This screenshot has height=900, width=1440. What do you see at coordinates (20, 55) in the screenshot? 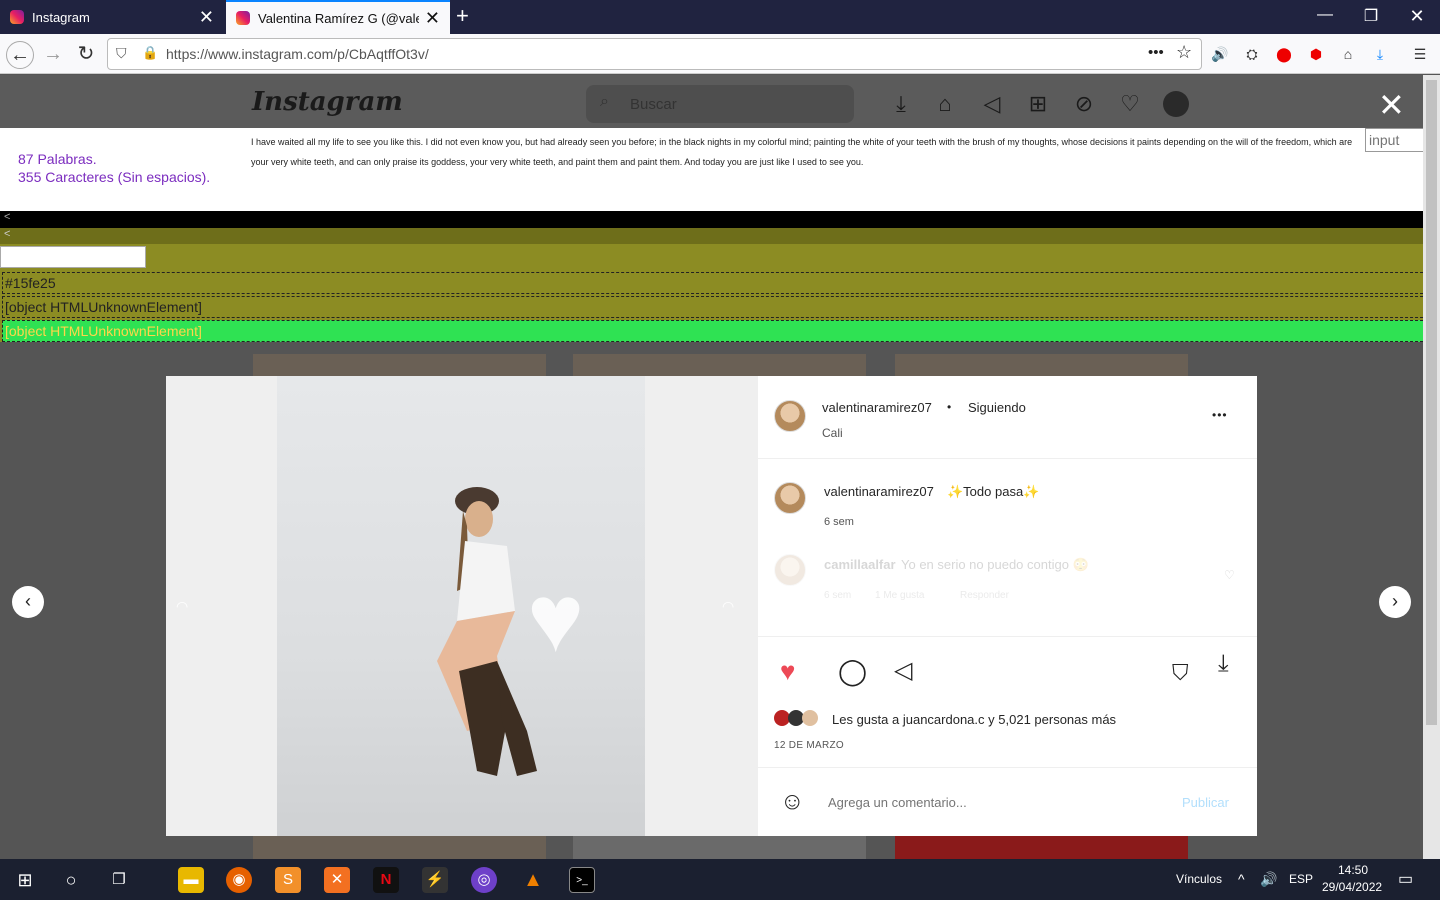
I see `back-icon: ←` at bounding box center [20, 55].